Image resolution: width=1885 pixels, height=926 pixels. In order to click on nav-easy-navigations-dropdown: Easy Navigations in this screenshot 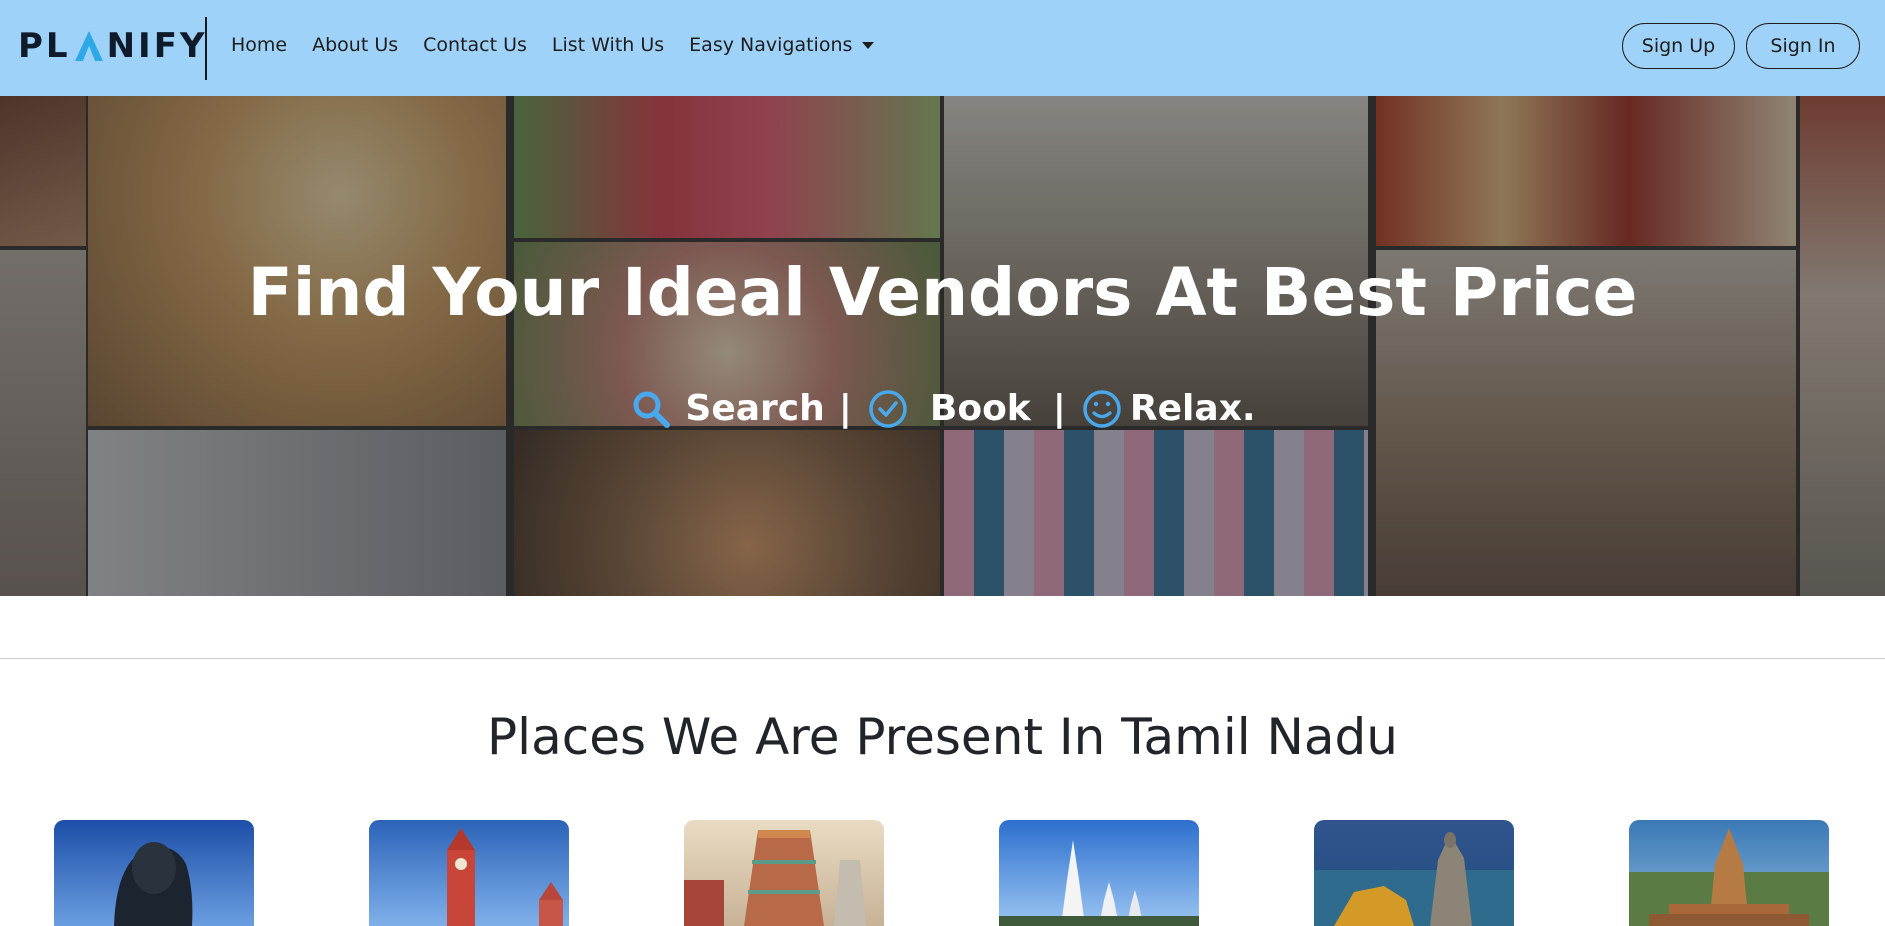, I will do `click(782, 45)`.